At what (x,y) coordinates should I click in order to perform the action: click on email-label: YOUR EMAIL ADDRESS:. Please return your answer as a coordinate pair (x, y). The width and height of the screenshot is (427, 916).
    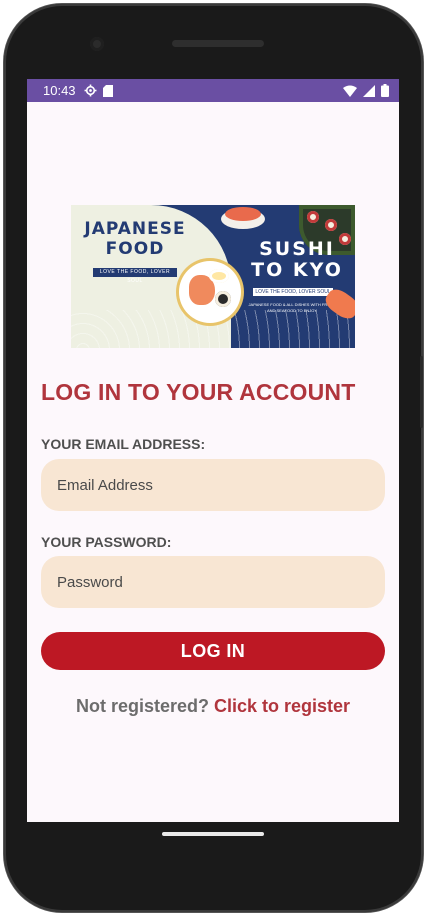
    Looking at the image, I should click on (123, 444).